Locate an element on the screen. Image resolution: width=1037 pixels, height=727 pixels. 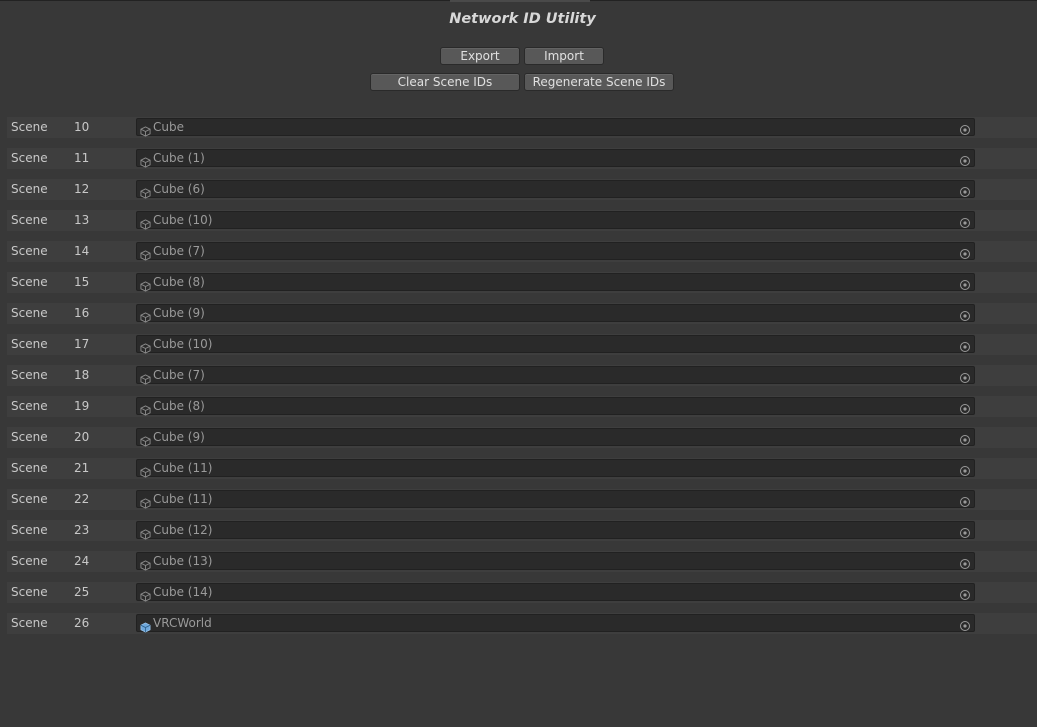
scene-id-row: Scene 16 Cube (9) is located at coordinates (522, 318).